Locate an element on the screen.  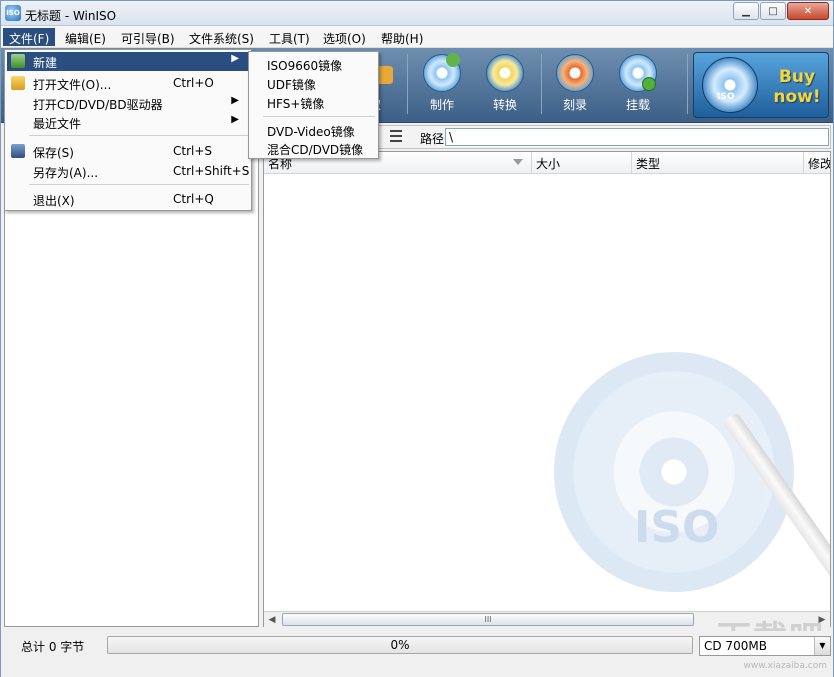
menu-help: 帮助(H) is located at coordinates (402, 37).